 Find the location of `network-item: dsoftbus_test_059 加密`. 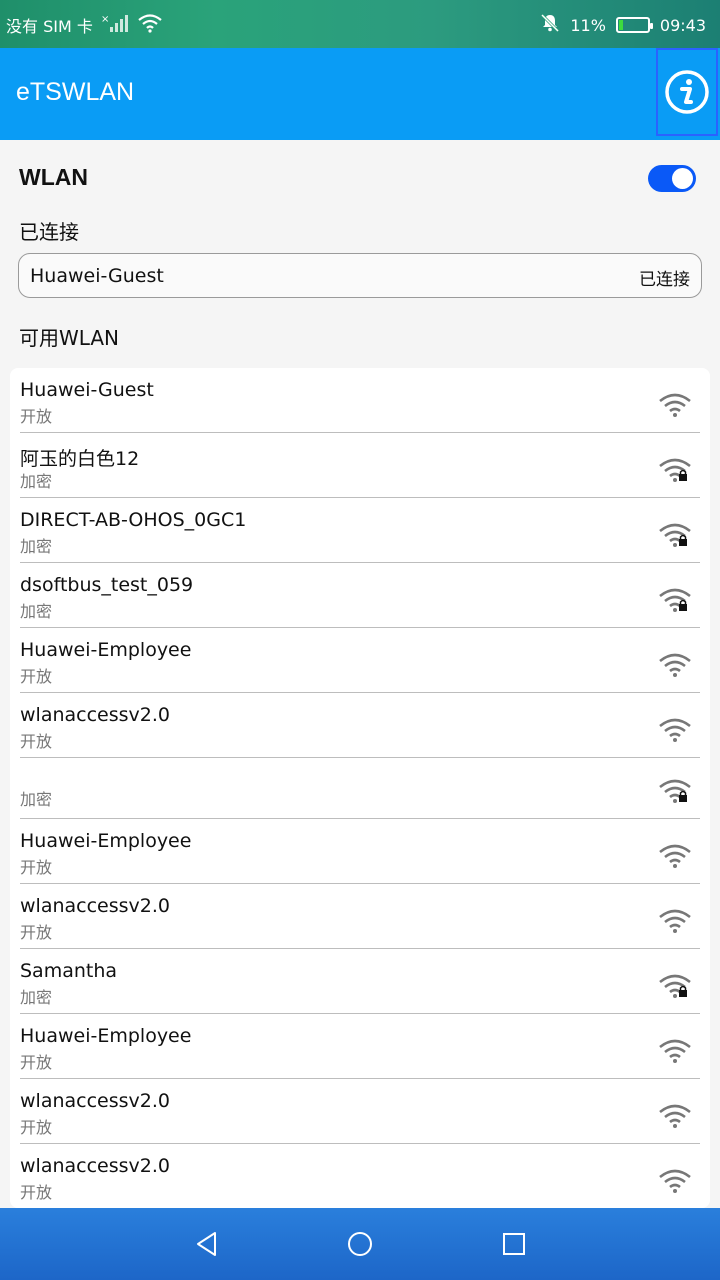

network-item: dsoftbus_test_059 加密 is located at coordinates (360, 595).